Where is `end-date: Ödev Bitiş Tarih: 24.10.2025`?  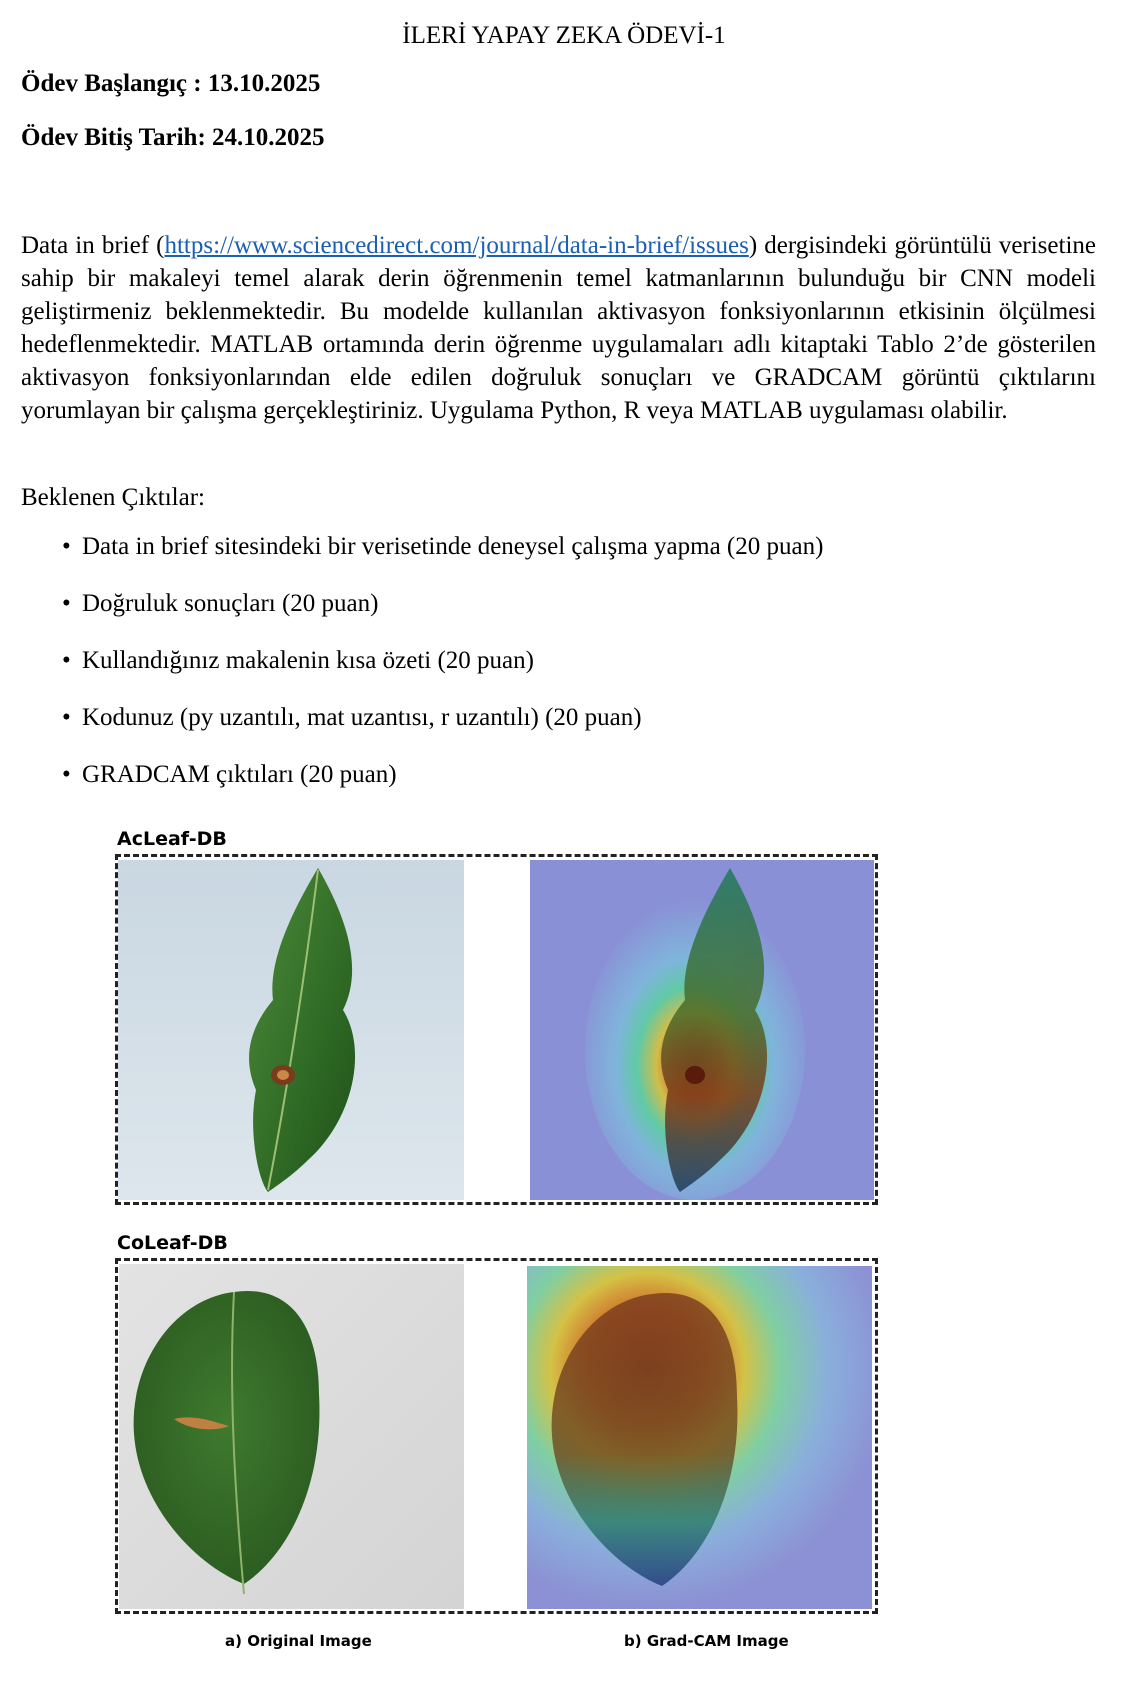 end-date: Ödev Bitiş Tarih: 24.10.2025 is located at coordinates (173, 137).